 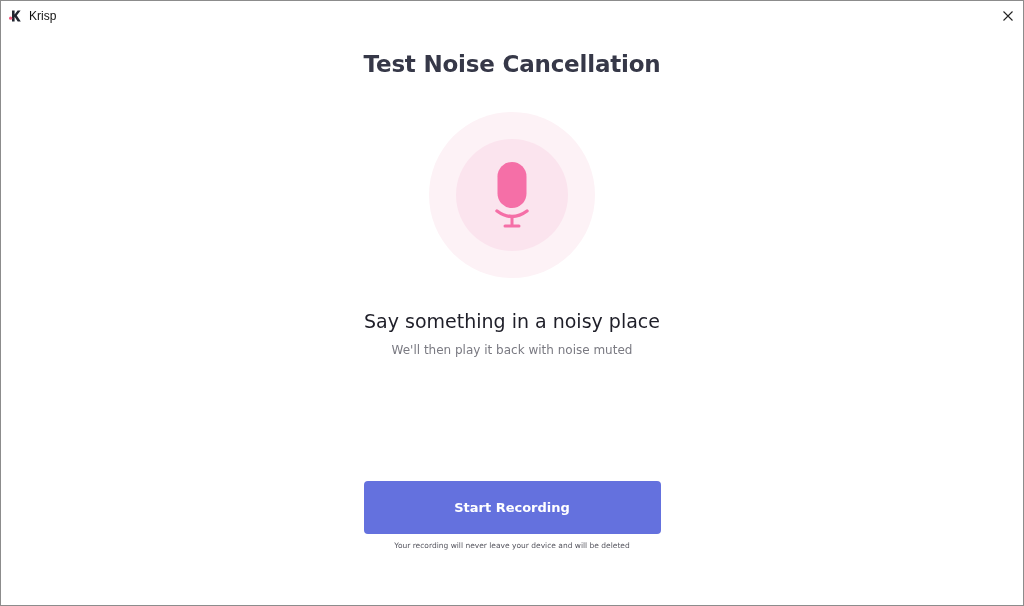 What do you see at coordinates (512, 64) in the screenshot?
I see `page-heading: Test Noise Cancellation` at bounding box center [512, 64].